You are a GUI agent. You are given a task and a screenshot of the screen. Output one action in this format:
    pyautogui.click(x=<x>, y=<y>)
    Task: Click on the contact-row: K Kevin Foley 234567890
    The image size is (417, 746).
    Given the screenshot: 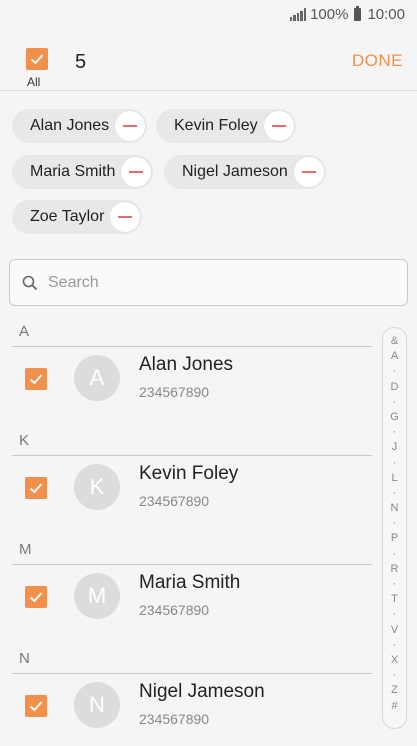 What is the action you would take?
    pyautogui.click(x=190, y=488)
    